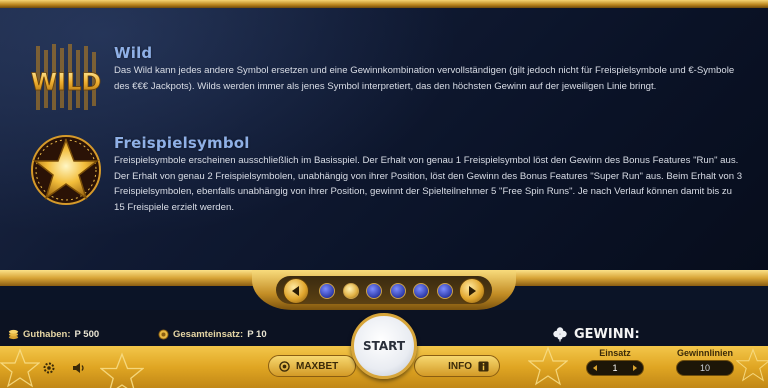  I want to click on maxbet-button: MAXBET, so click(312, 366).